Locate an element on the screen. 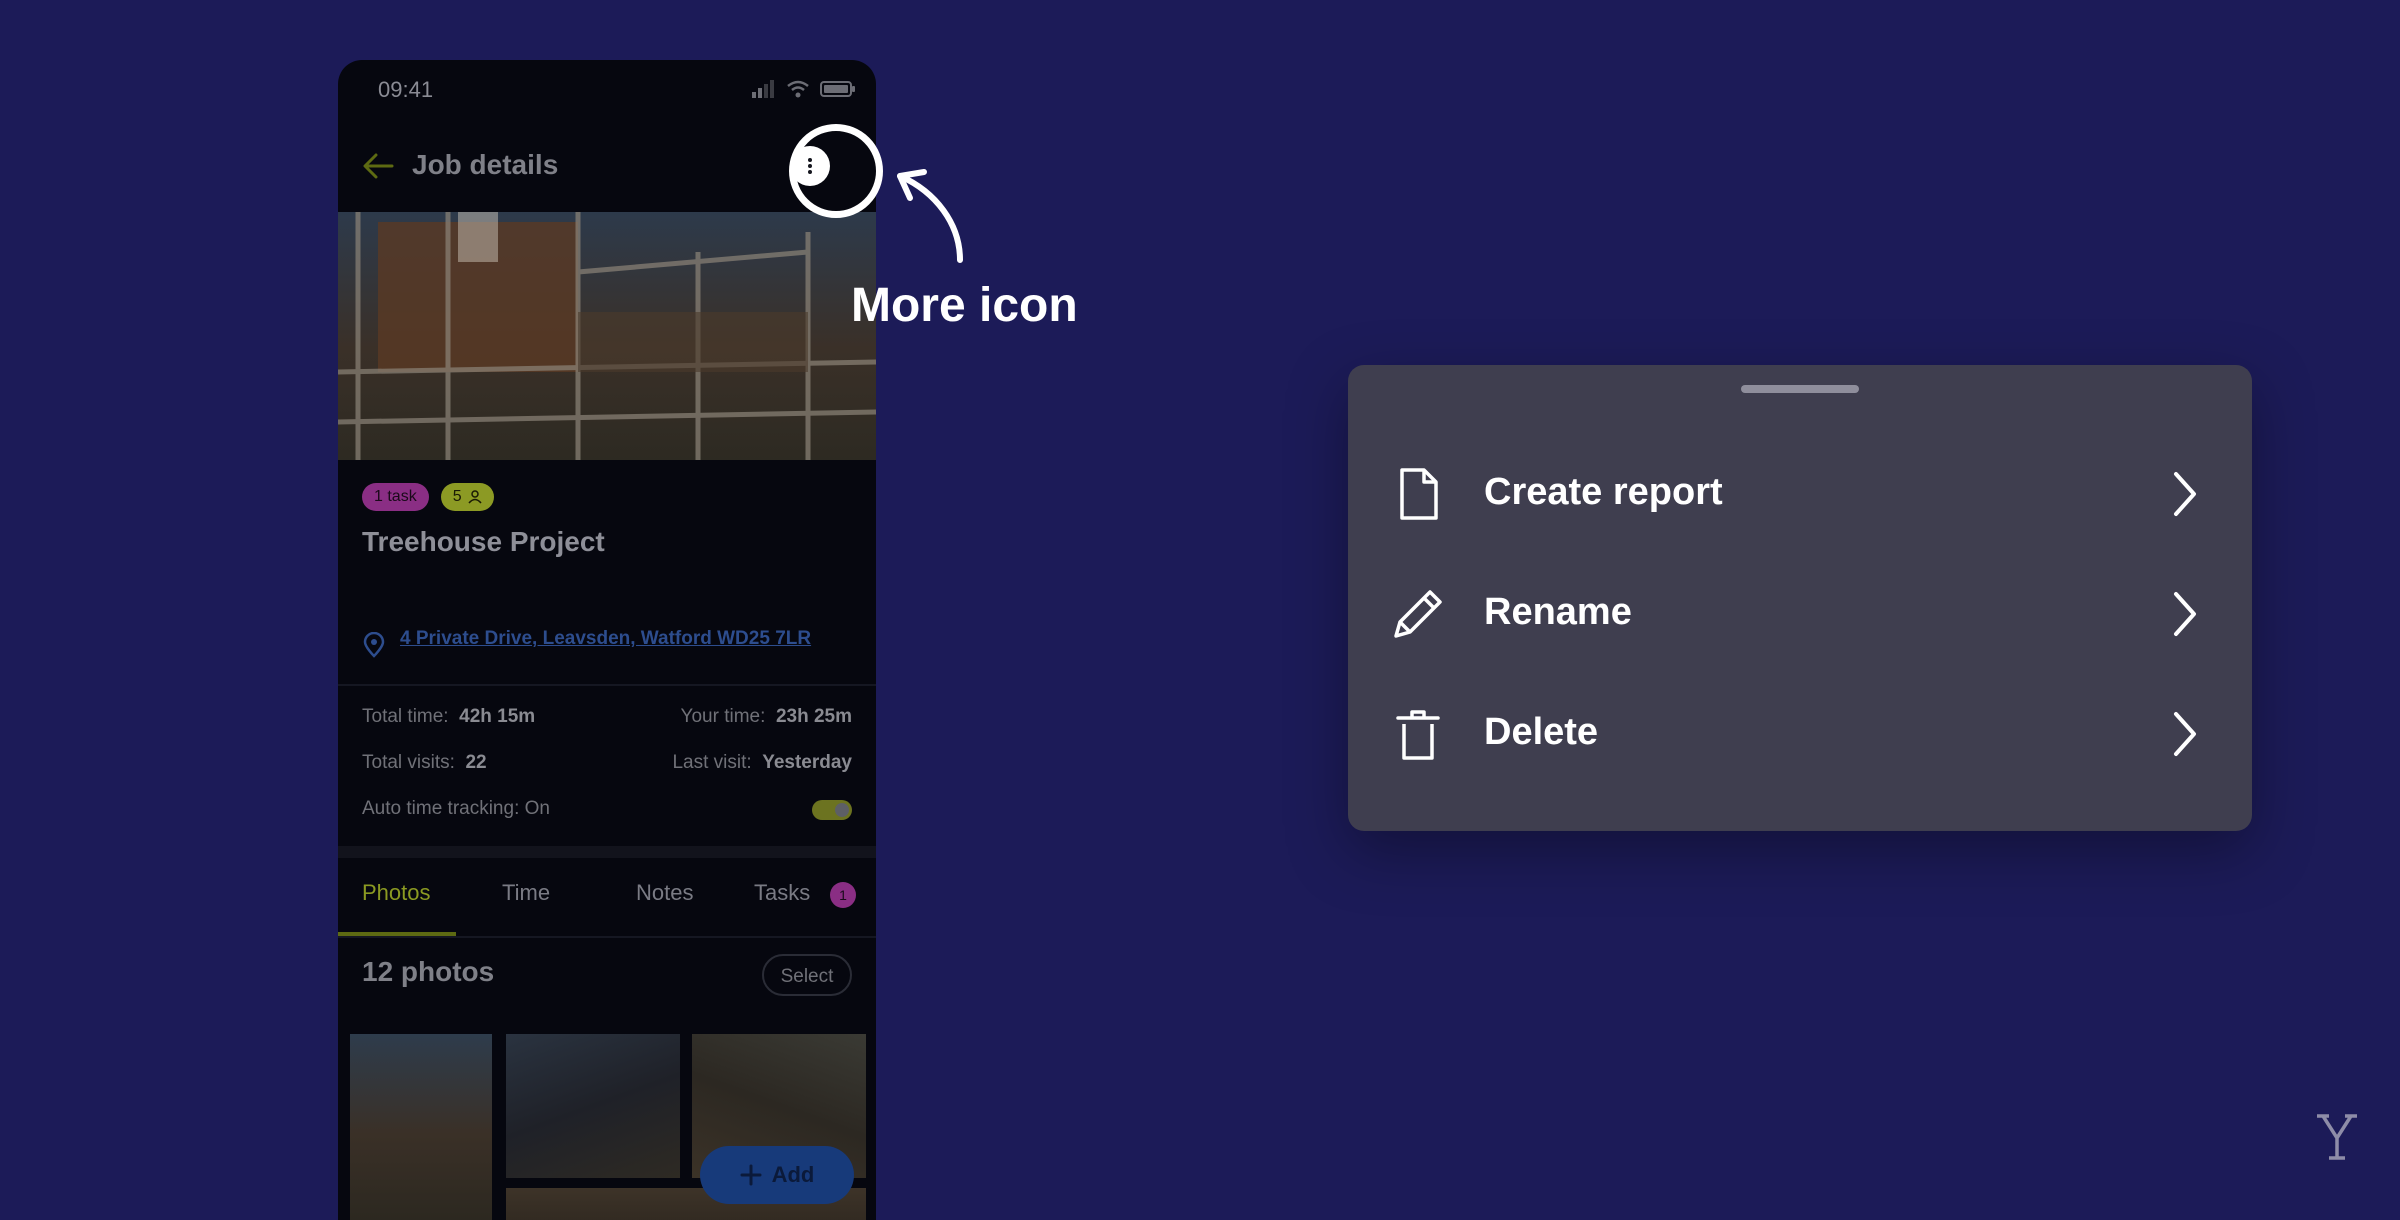  people-count-badge: 5 is located at coordinates (467, 497).